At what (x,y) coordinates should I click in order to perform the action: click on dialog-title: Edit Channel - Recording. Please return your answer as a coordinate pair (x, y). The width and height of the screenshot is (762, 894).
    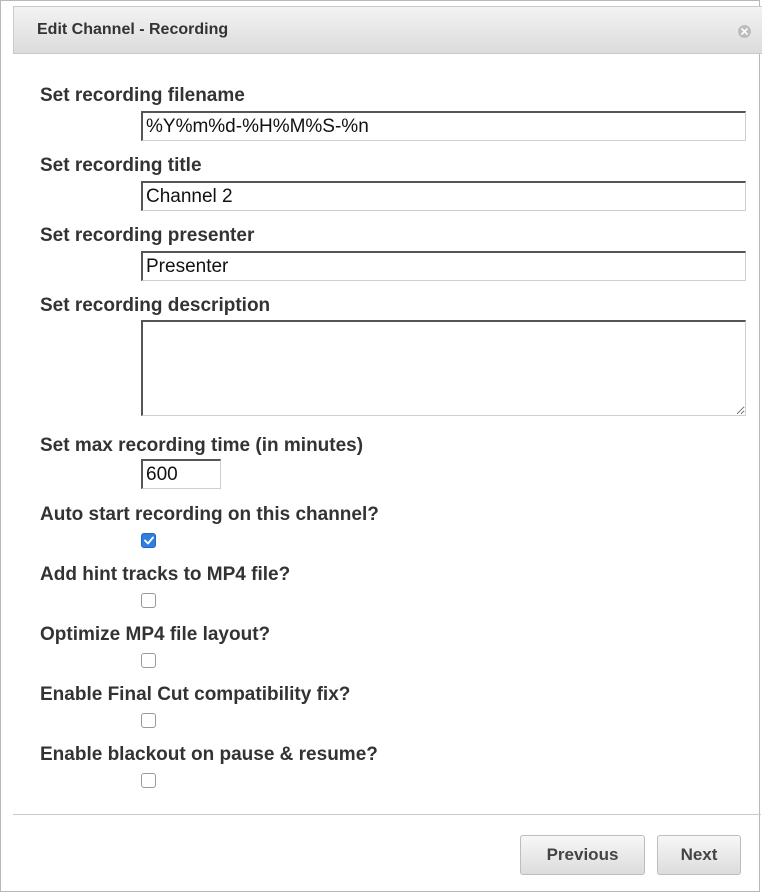
    Looking at the image, I should click on (133, 29).